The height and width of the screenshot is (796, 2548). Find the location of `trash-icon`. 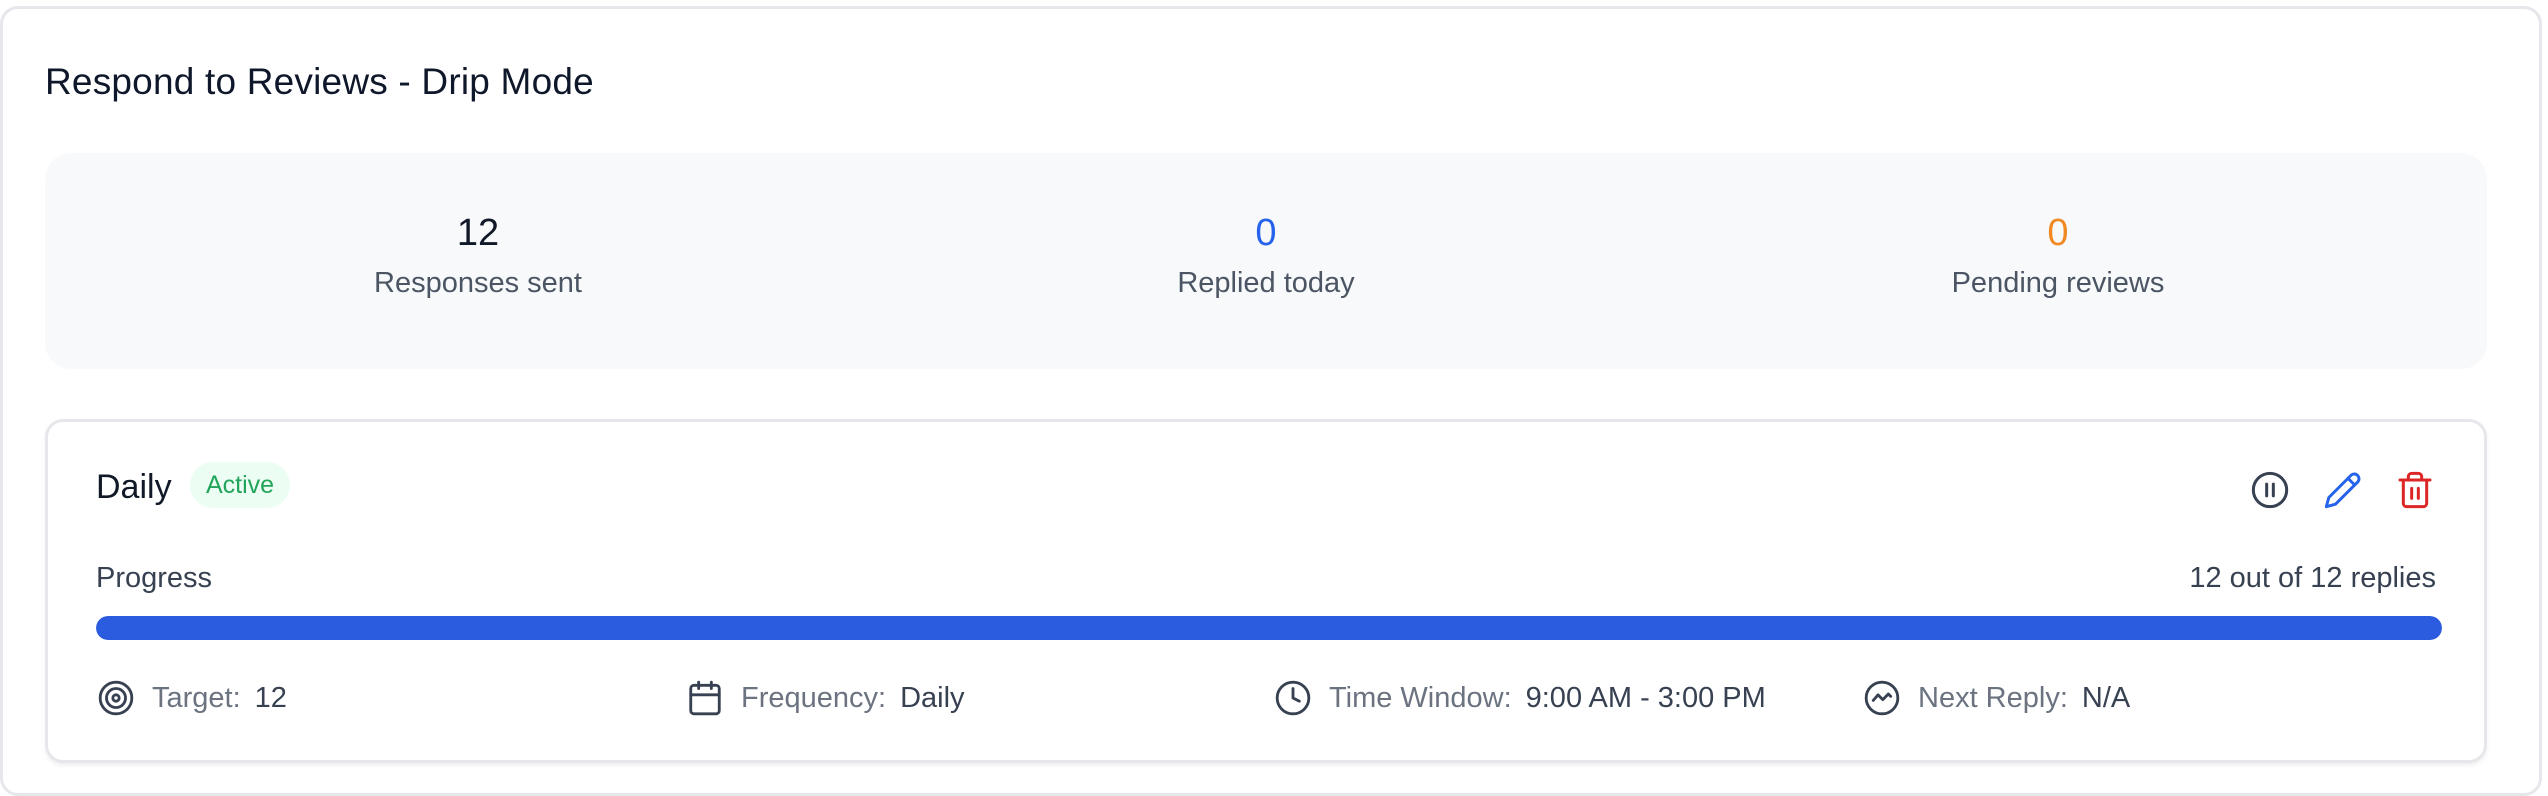

trash-icon is located at coordinates (2415, 490).